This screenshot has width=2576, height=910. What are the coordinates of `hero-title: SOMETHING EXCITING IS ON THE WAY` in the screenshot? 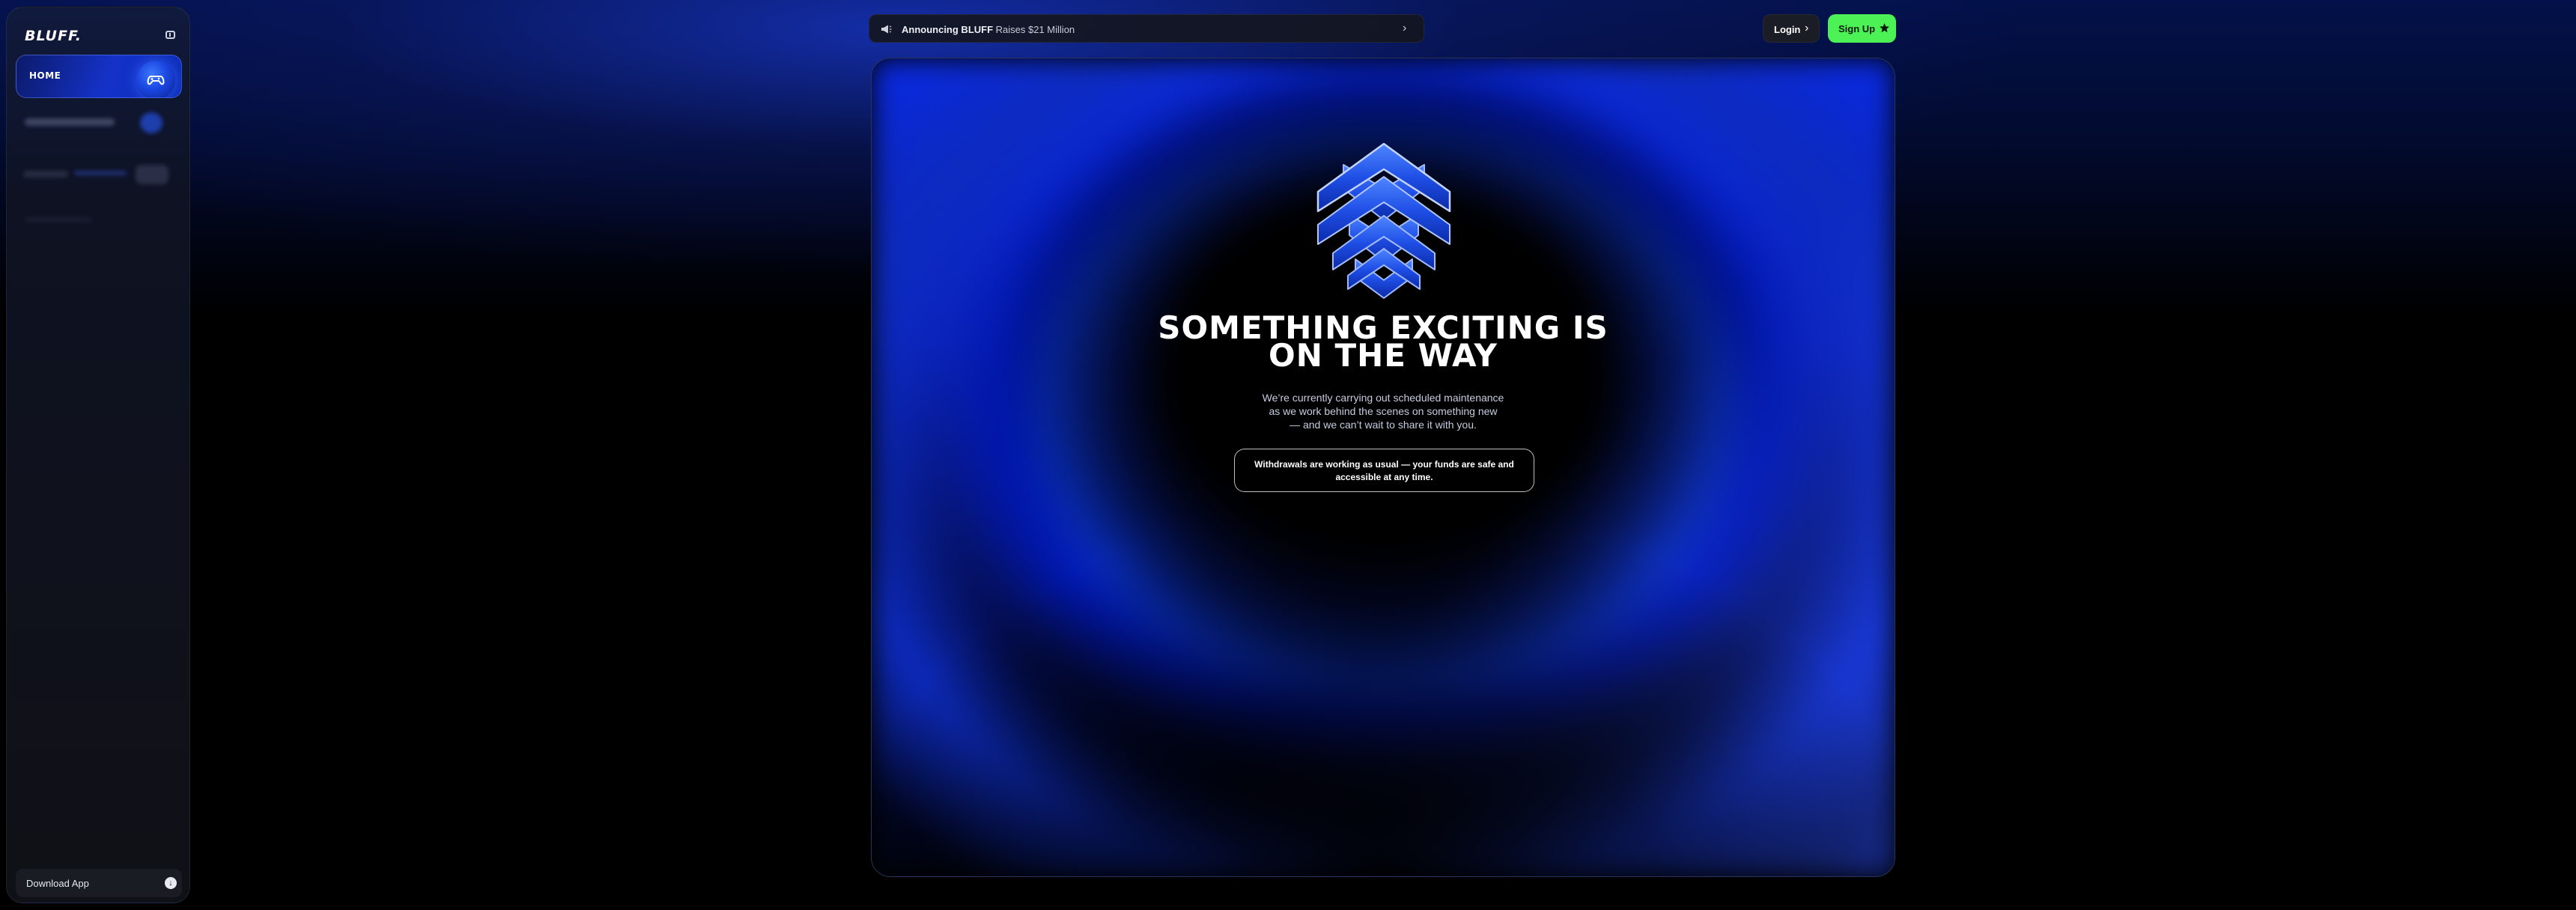 It's located at (1383, 343).